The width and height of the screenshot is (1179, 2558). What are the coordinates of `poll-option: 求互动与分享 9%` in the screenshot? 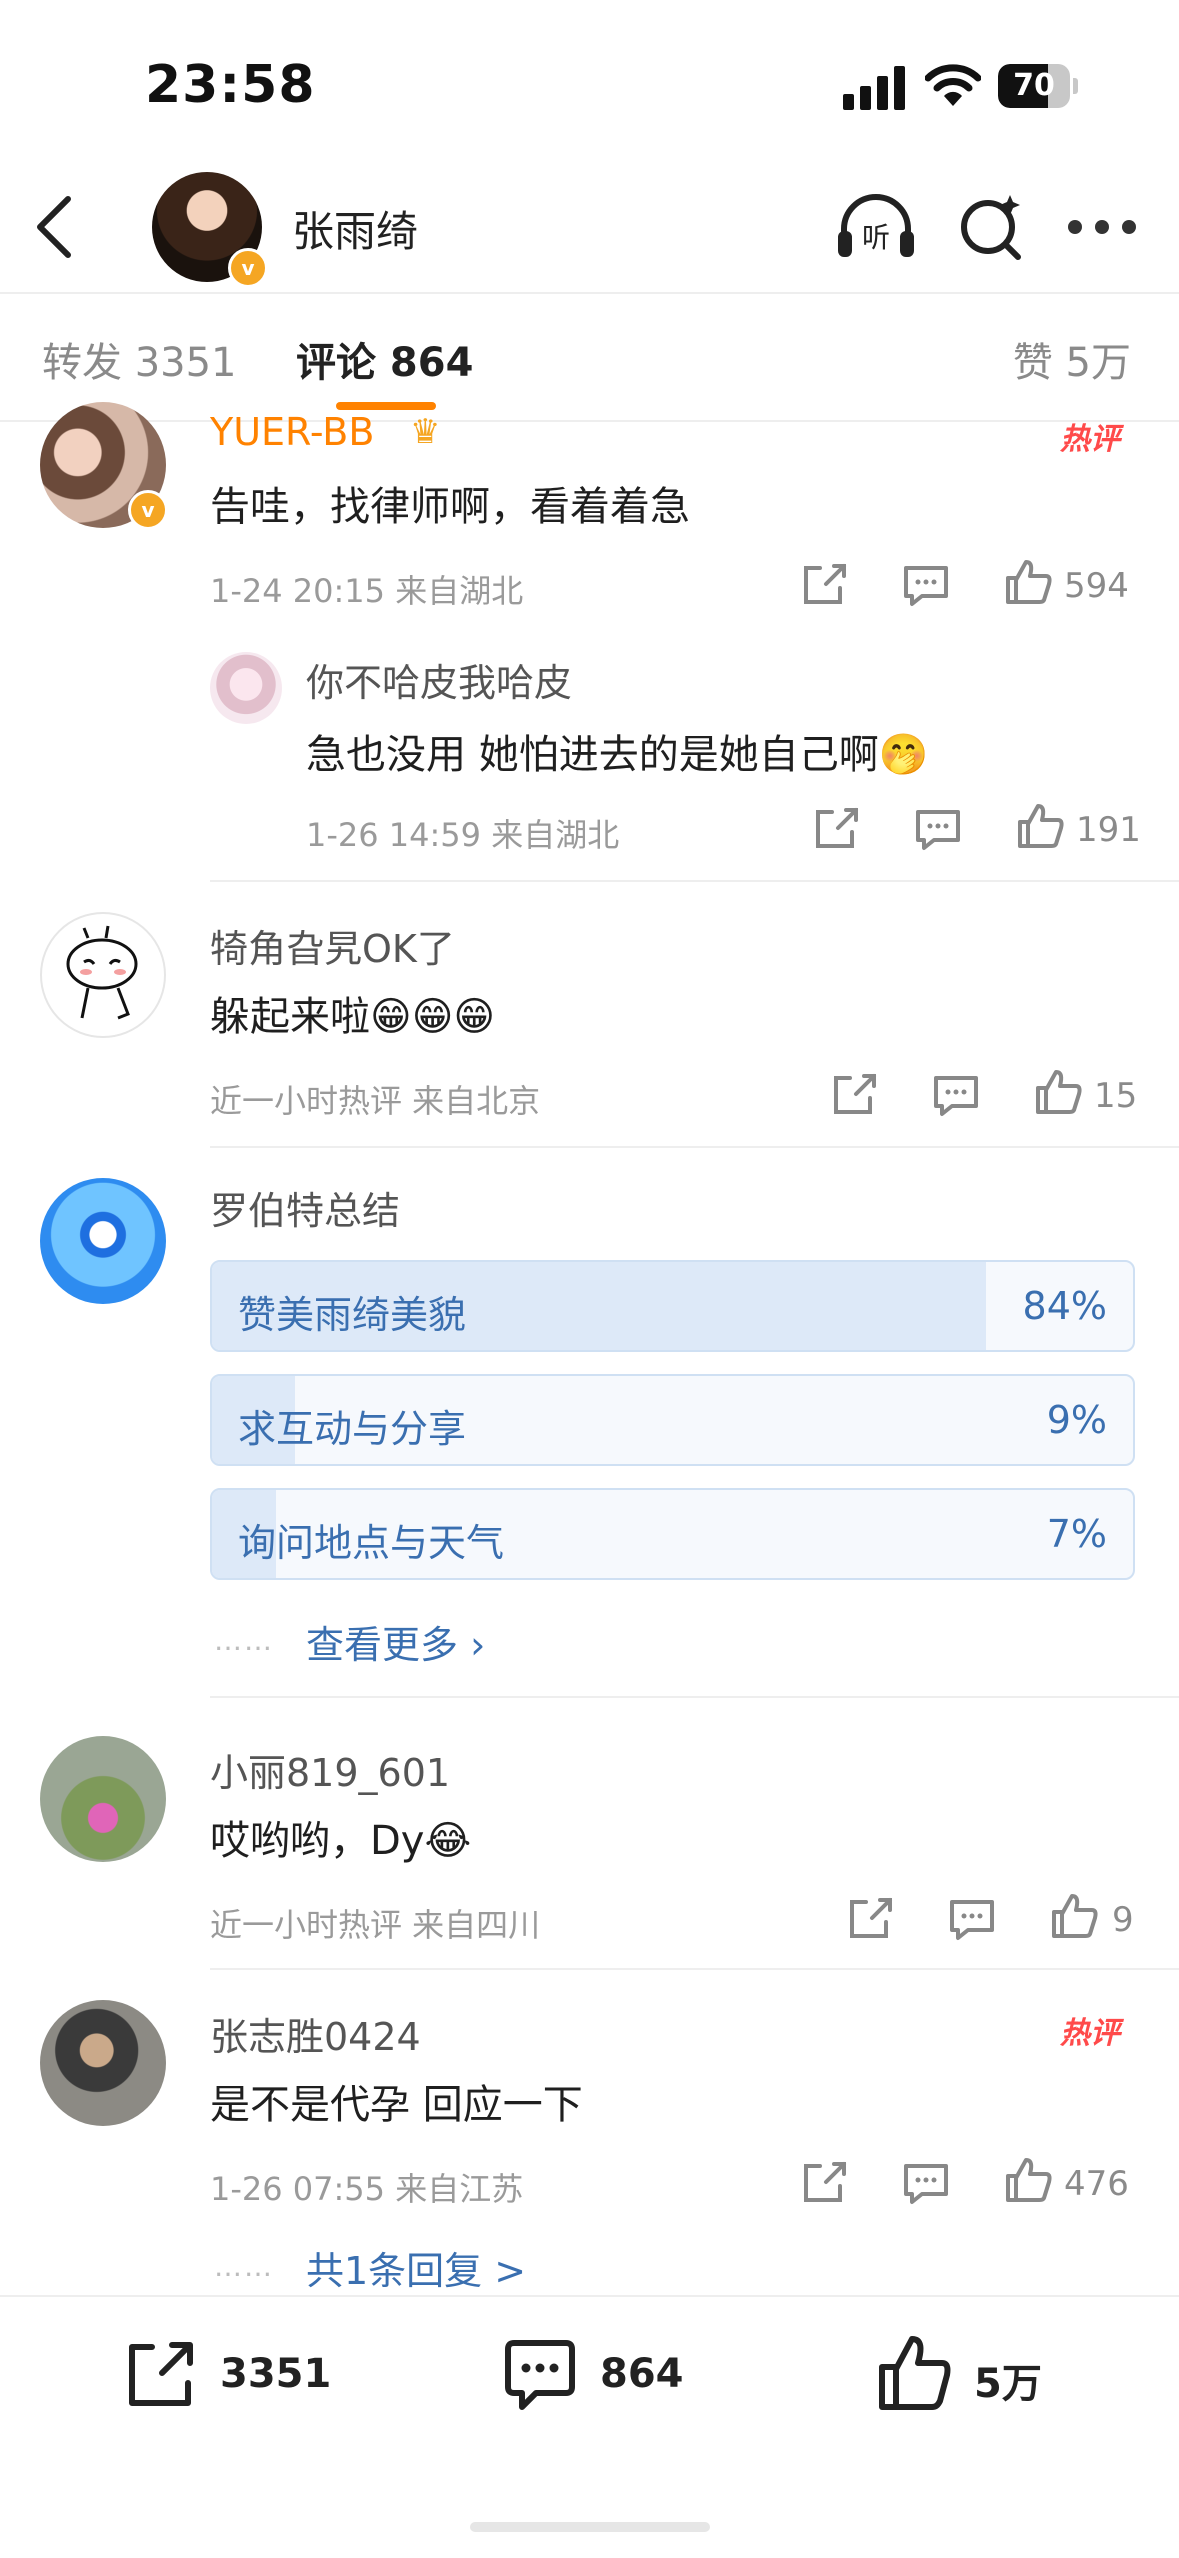 It's located at (672, 1420).